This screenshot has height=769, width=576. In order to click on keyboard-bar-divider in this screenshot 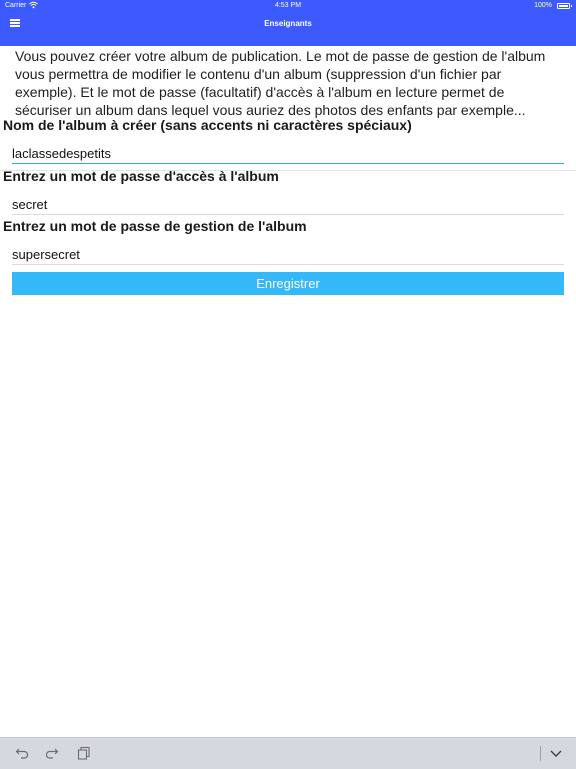, I will do `click(540, 753)`.